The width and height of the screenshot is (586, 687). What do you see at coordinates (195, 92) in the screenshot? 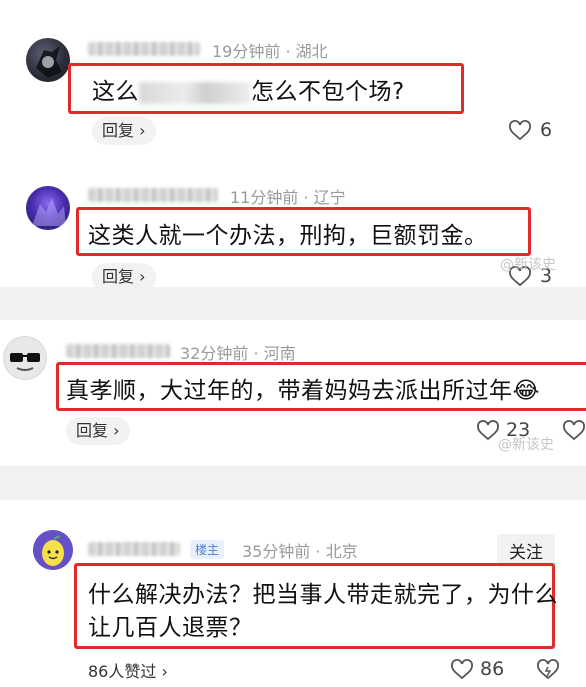
I see `censor-blur` at bounding box center [195, 92].